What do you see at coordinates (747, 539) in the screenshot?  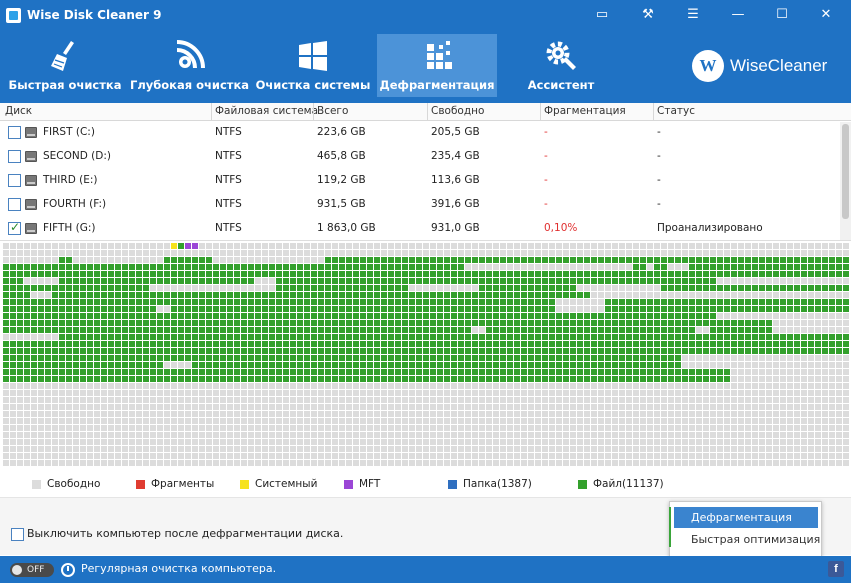 I see `dropdown-item-quick-optimize: Быстрая оптимизация` at bounding box center [747, 539].